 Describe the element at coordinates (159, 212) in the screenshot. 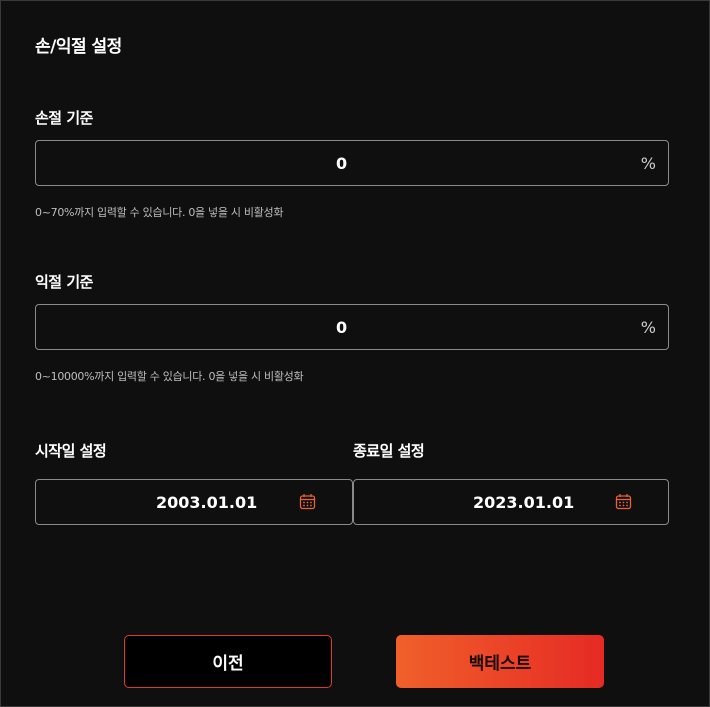

I see `stop-loss-hint: 0~70%까지 입력할 수 있습니다. 0을 넣을 시 비활성화` at that location.